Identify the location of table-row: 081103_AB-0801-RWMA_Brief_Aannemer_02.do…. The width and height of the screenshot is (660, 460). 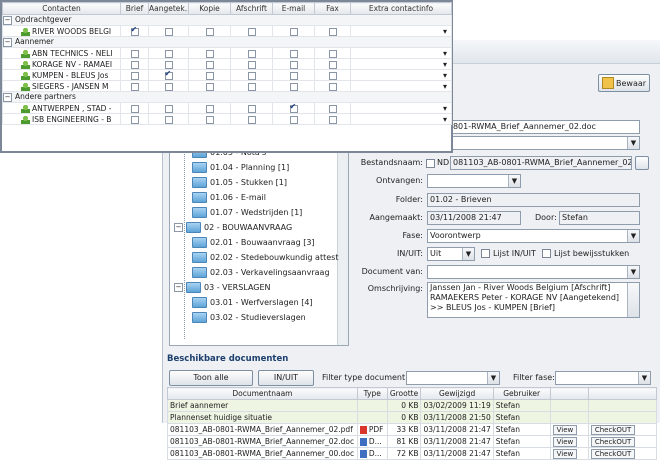
(412, 441).